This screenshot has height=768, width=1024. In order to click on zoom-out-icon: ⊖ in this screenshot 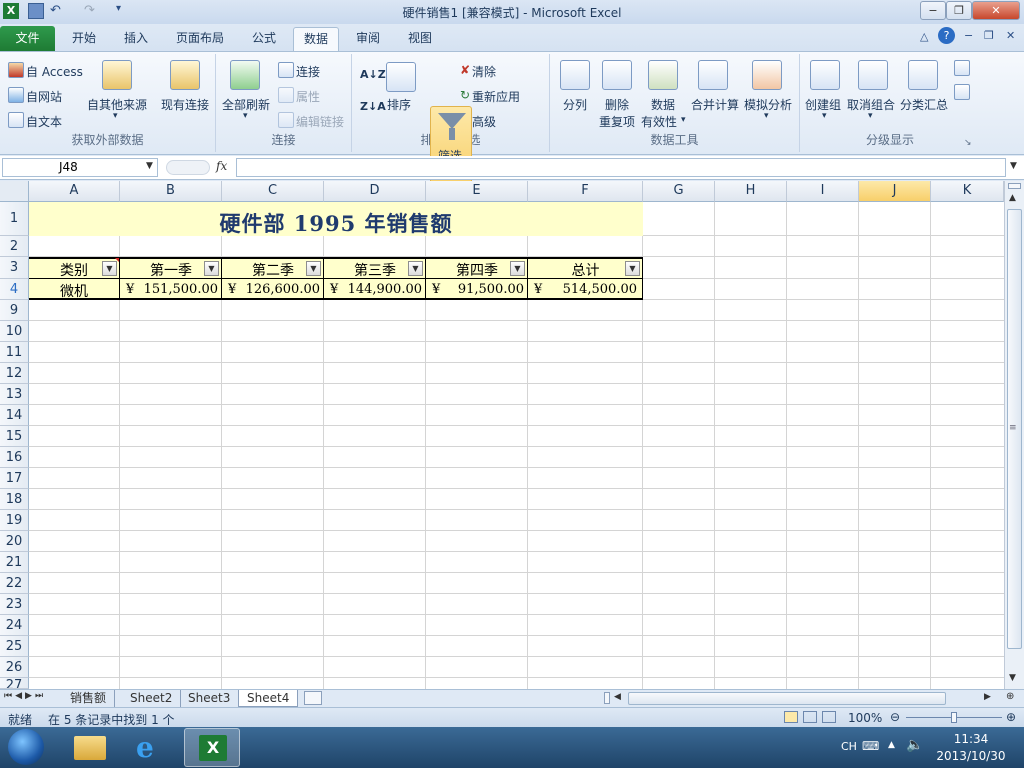, I will do `click(895, 717)`.